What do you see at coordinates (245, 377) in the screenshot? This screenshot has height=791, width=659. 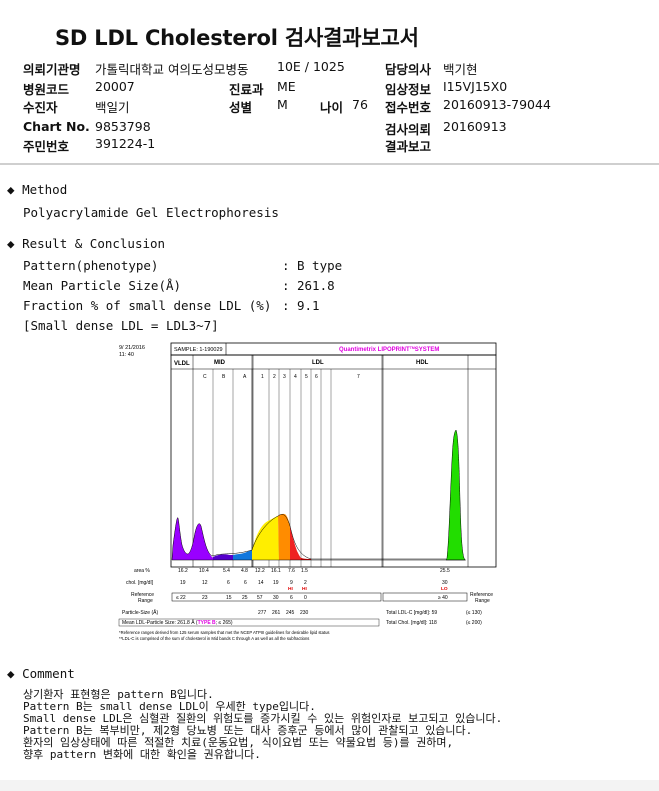 I see `svg-text: A` at bounding box center [245, 377].